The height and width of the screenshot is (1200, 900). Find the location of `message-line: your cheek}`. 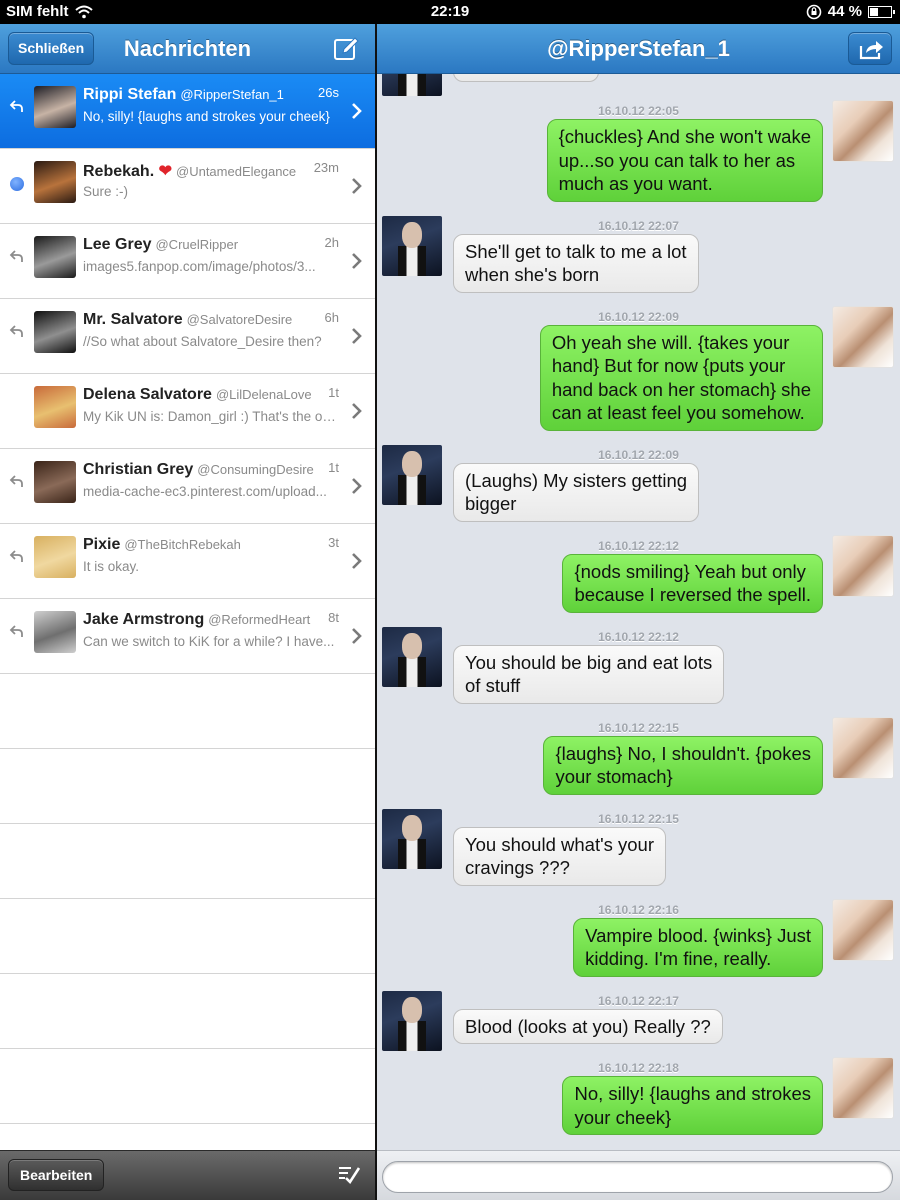

message-line: your cheek} is located at coordinates (623, 1117).